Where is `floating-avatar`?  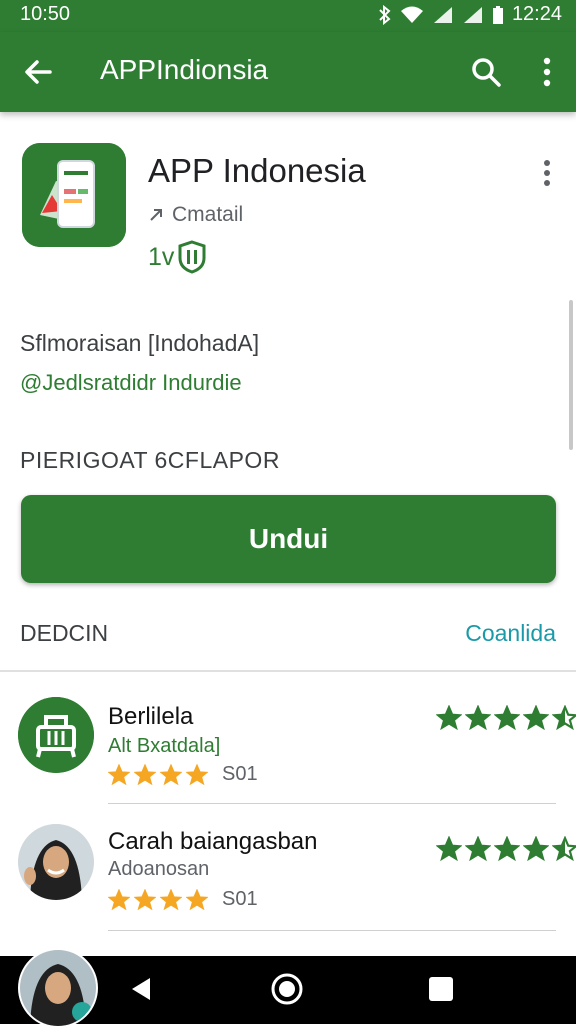 floating-avatar is located at coordinates (58, 988).